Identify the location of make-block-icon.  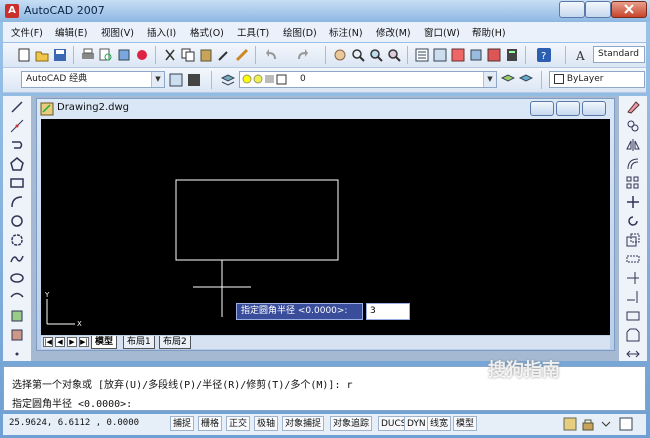
(17, 335).